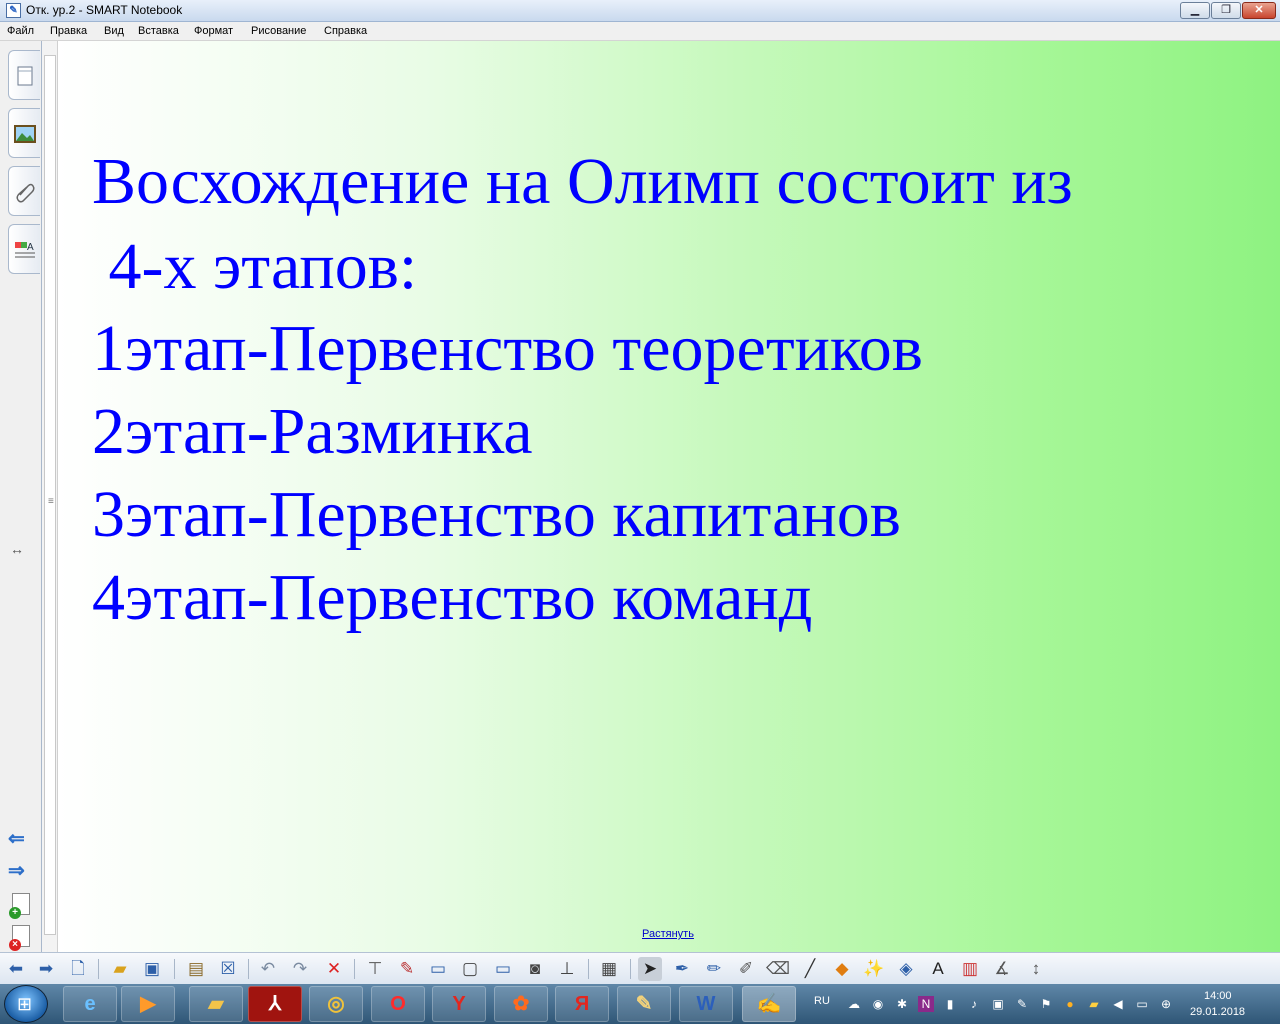 This screenshot has width=1280, height=1024. I want to click on screen-capture-icon: ▢, so click(470, 969).